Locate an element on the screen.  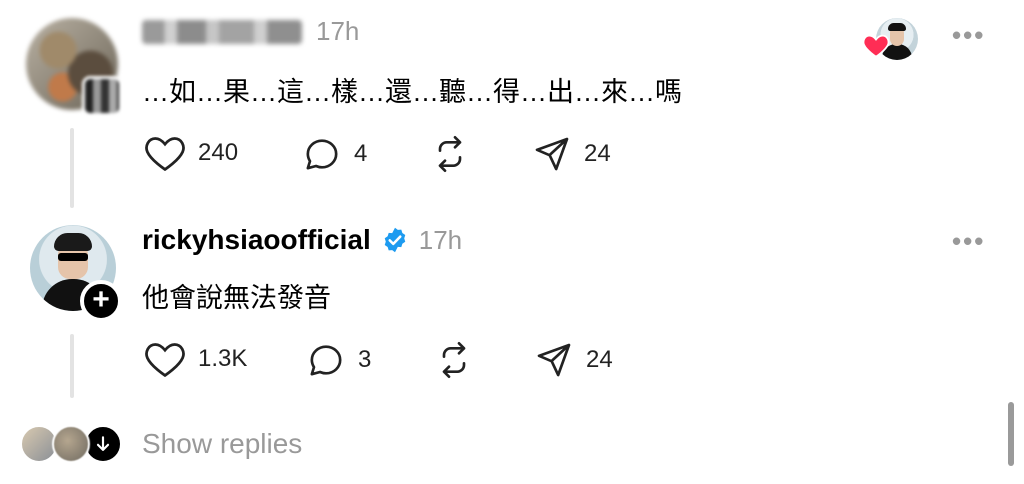
thread-line is located at coordinates (72, 168).